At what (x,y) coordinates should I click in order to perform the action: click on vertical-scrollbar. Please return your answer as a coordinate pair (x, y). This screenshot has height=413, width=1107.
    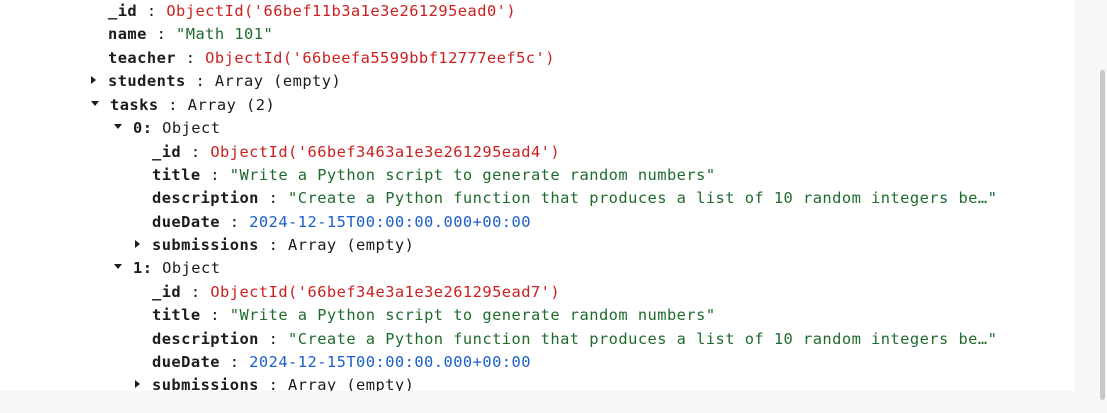
    Looking at the image, I should click on (1102, 235).